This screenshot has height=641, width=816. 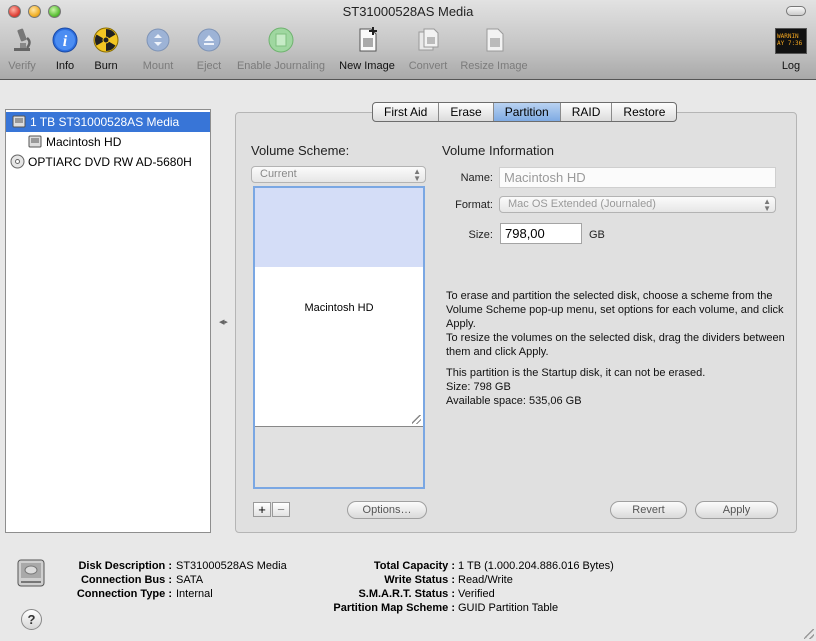 I want to click on connection-bus-value: SATA, so click(x=190, y=580).